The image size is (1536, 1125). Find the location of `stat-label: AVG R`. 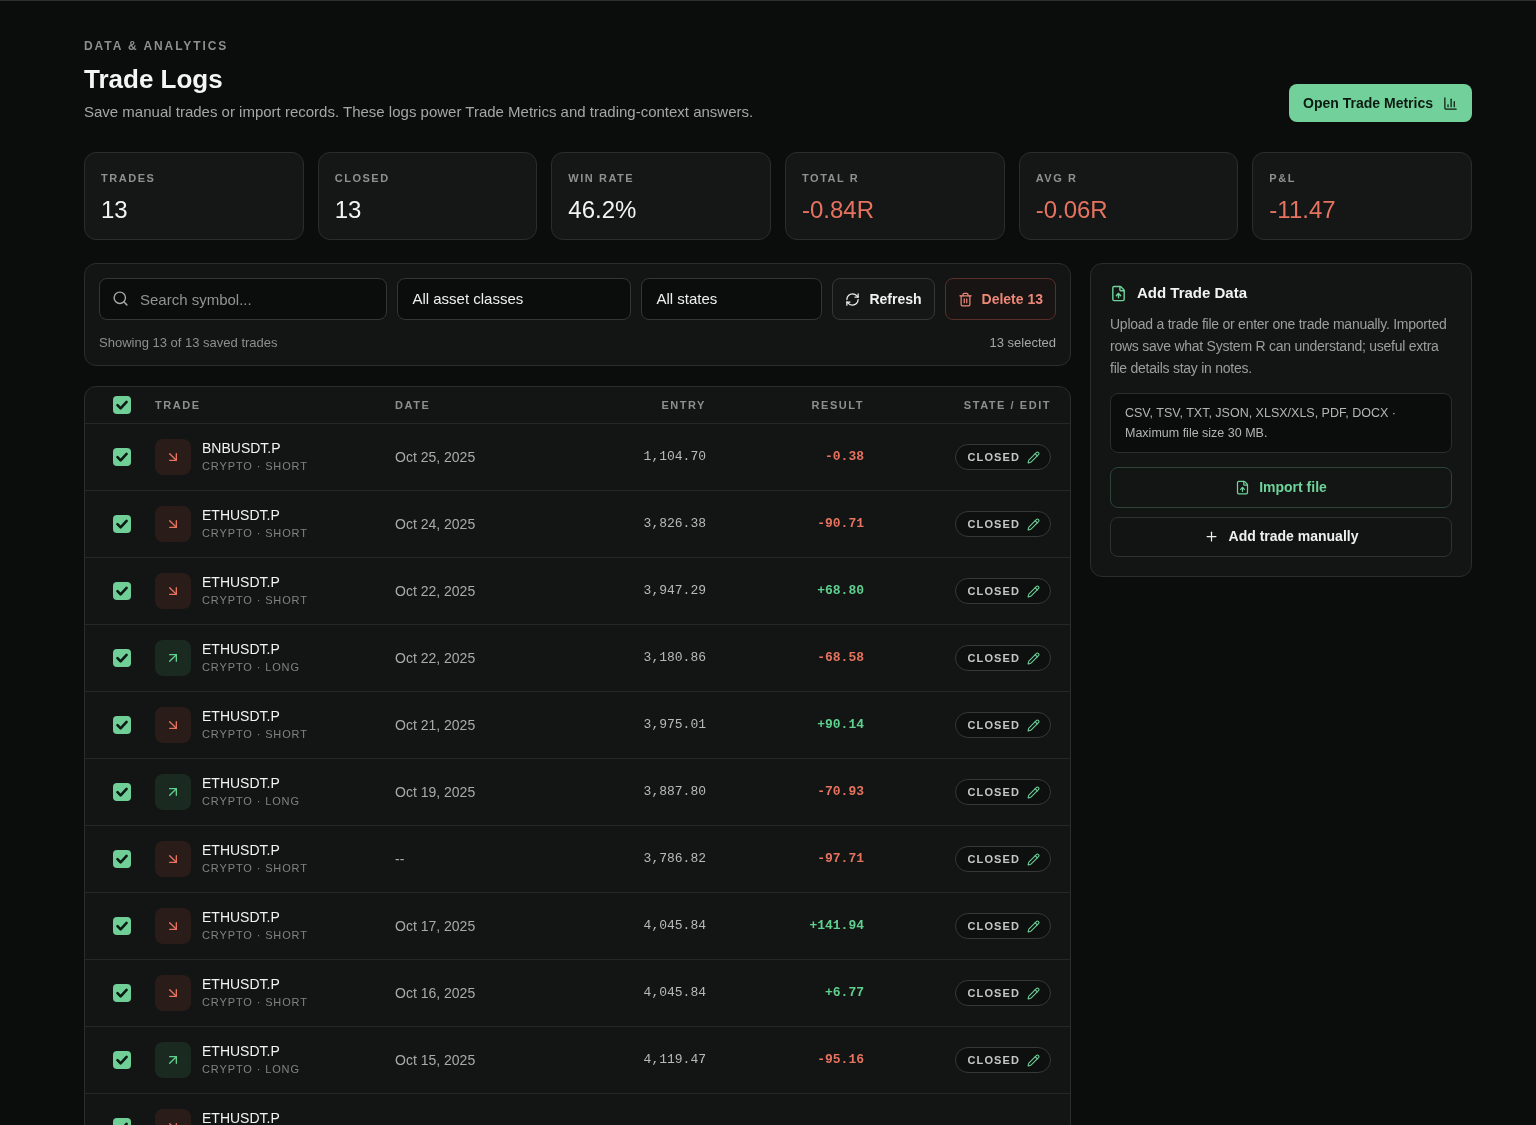

stat-label: AVG R is located at coordinates (1057, 178).